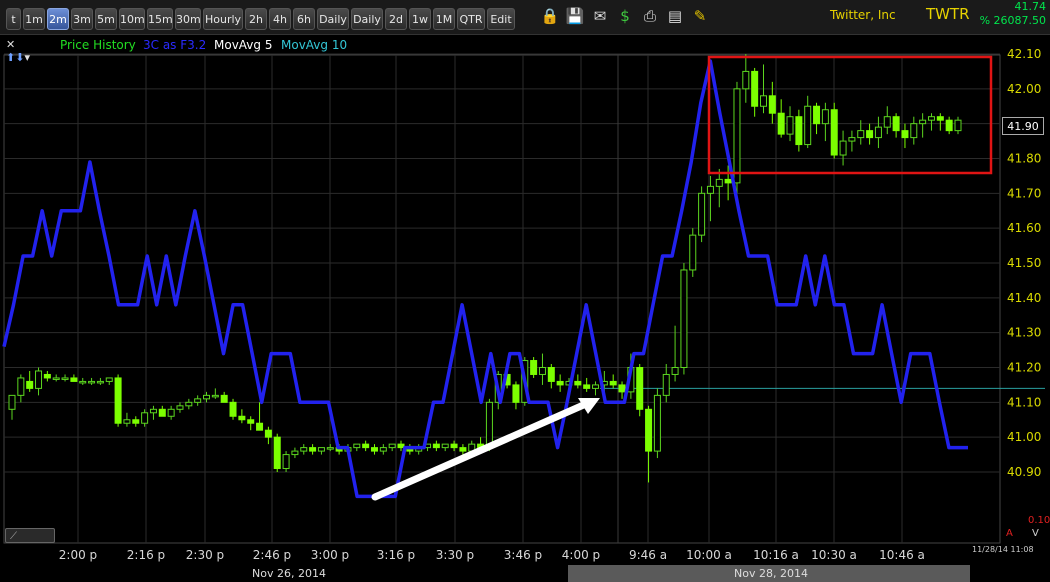  I want to click on y-tick-label: 40.90, so click(1024, 472).